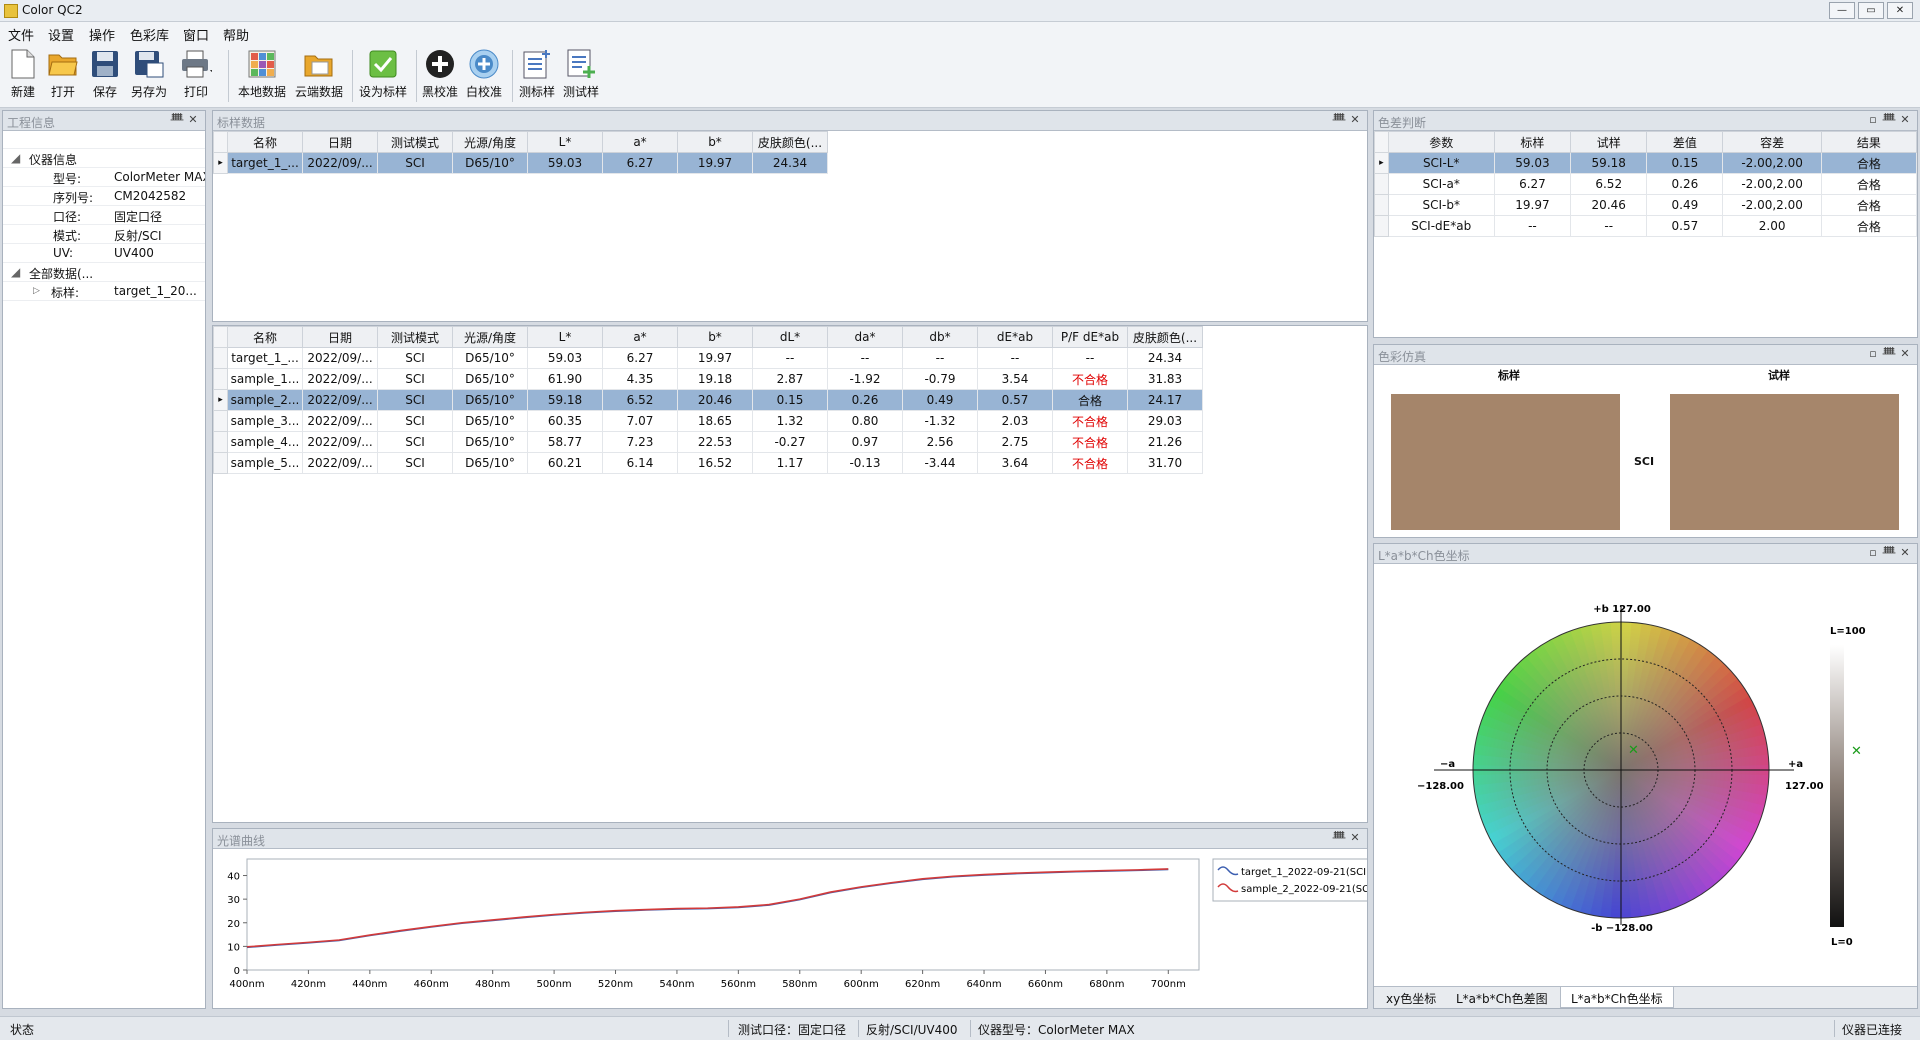 The image size is (1920, 1040). What do you see at coordinates (790, 421) in the screenshot?
I see `table-cell: 1.32` at bounding box center [790, 421].